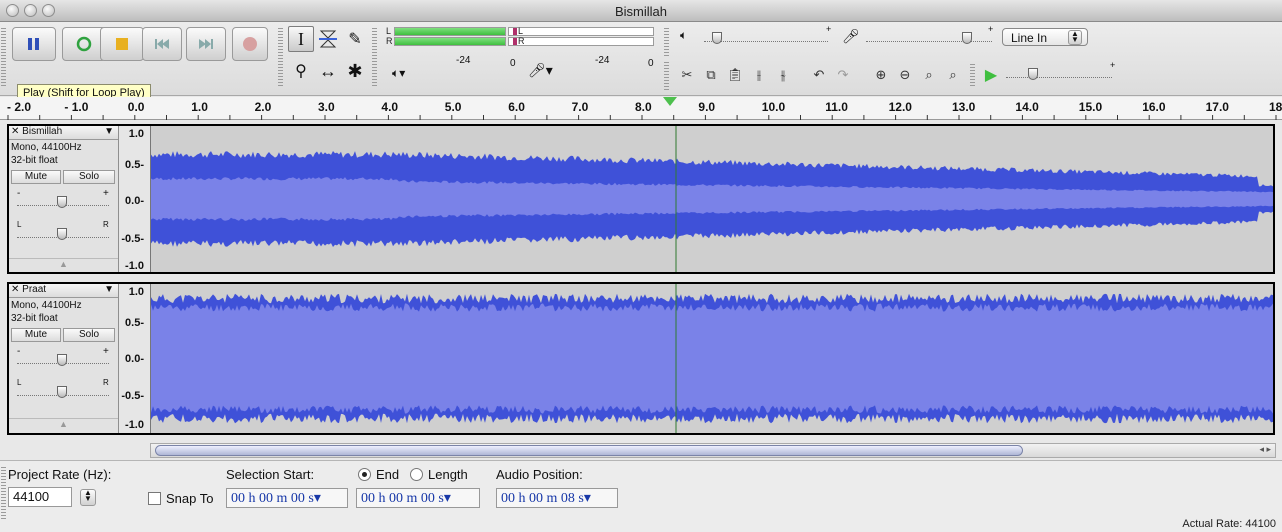 This screenshot has width=1282, height=532. Describe the element at coordinates (42, 131) in the screenshot. I see `track-name: Bismillah` at that location.